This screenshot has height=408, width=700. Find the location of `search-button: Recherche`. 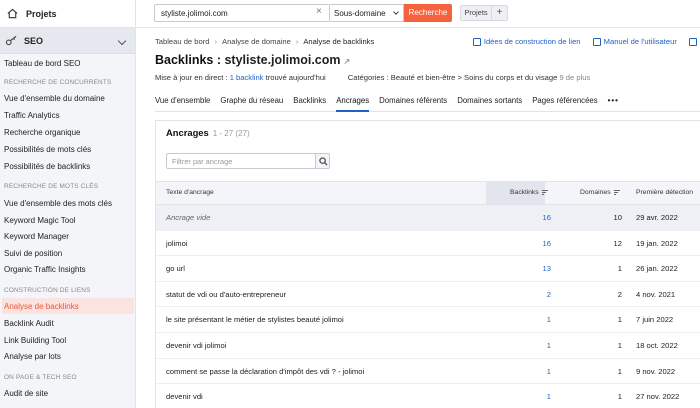

search-button: Recherche is located at coordinates (428, 13).